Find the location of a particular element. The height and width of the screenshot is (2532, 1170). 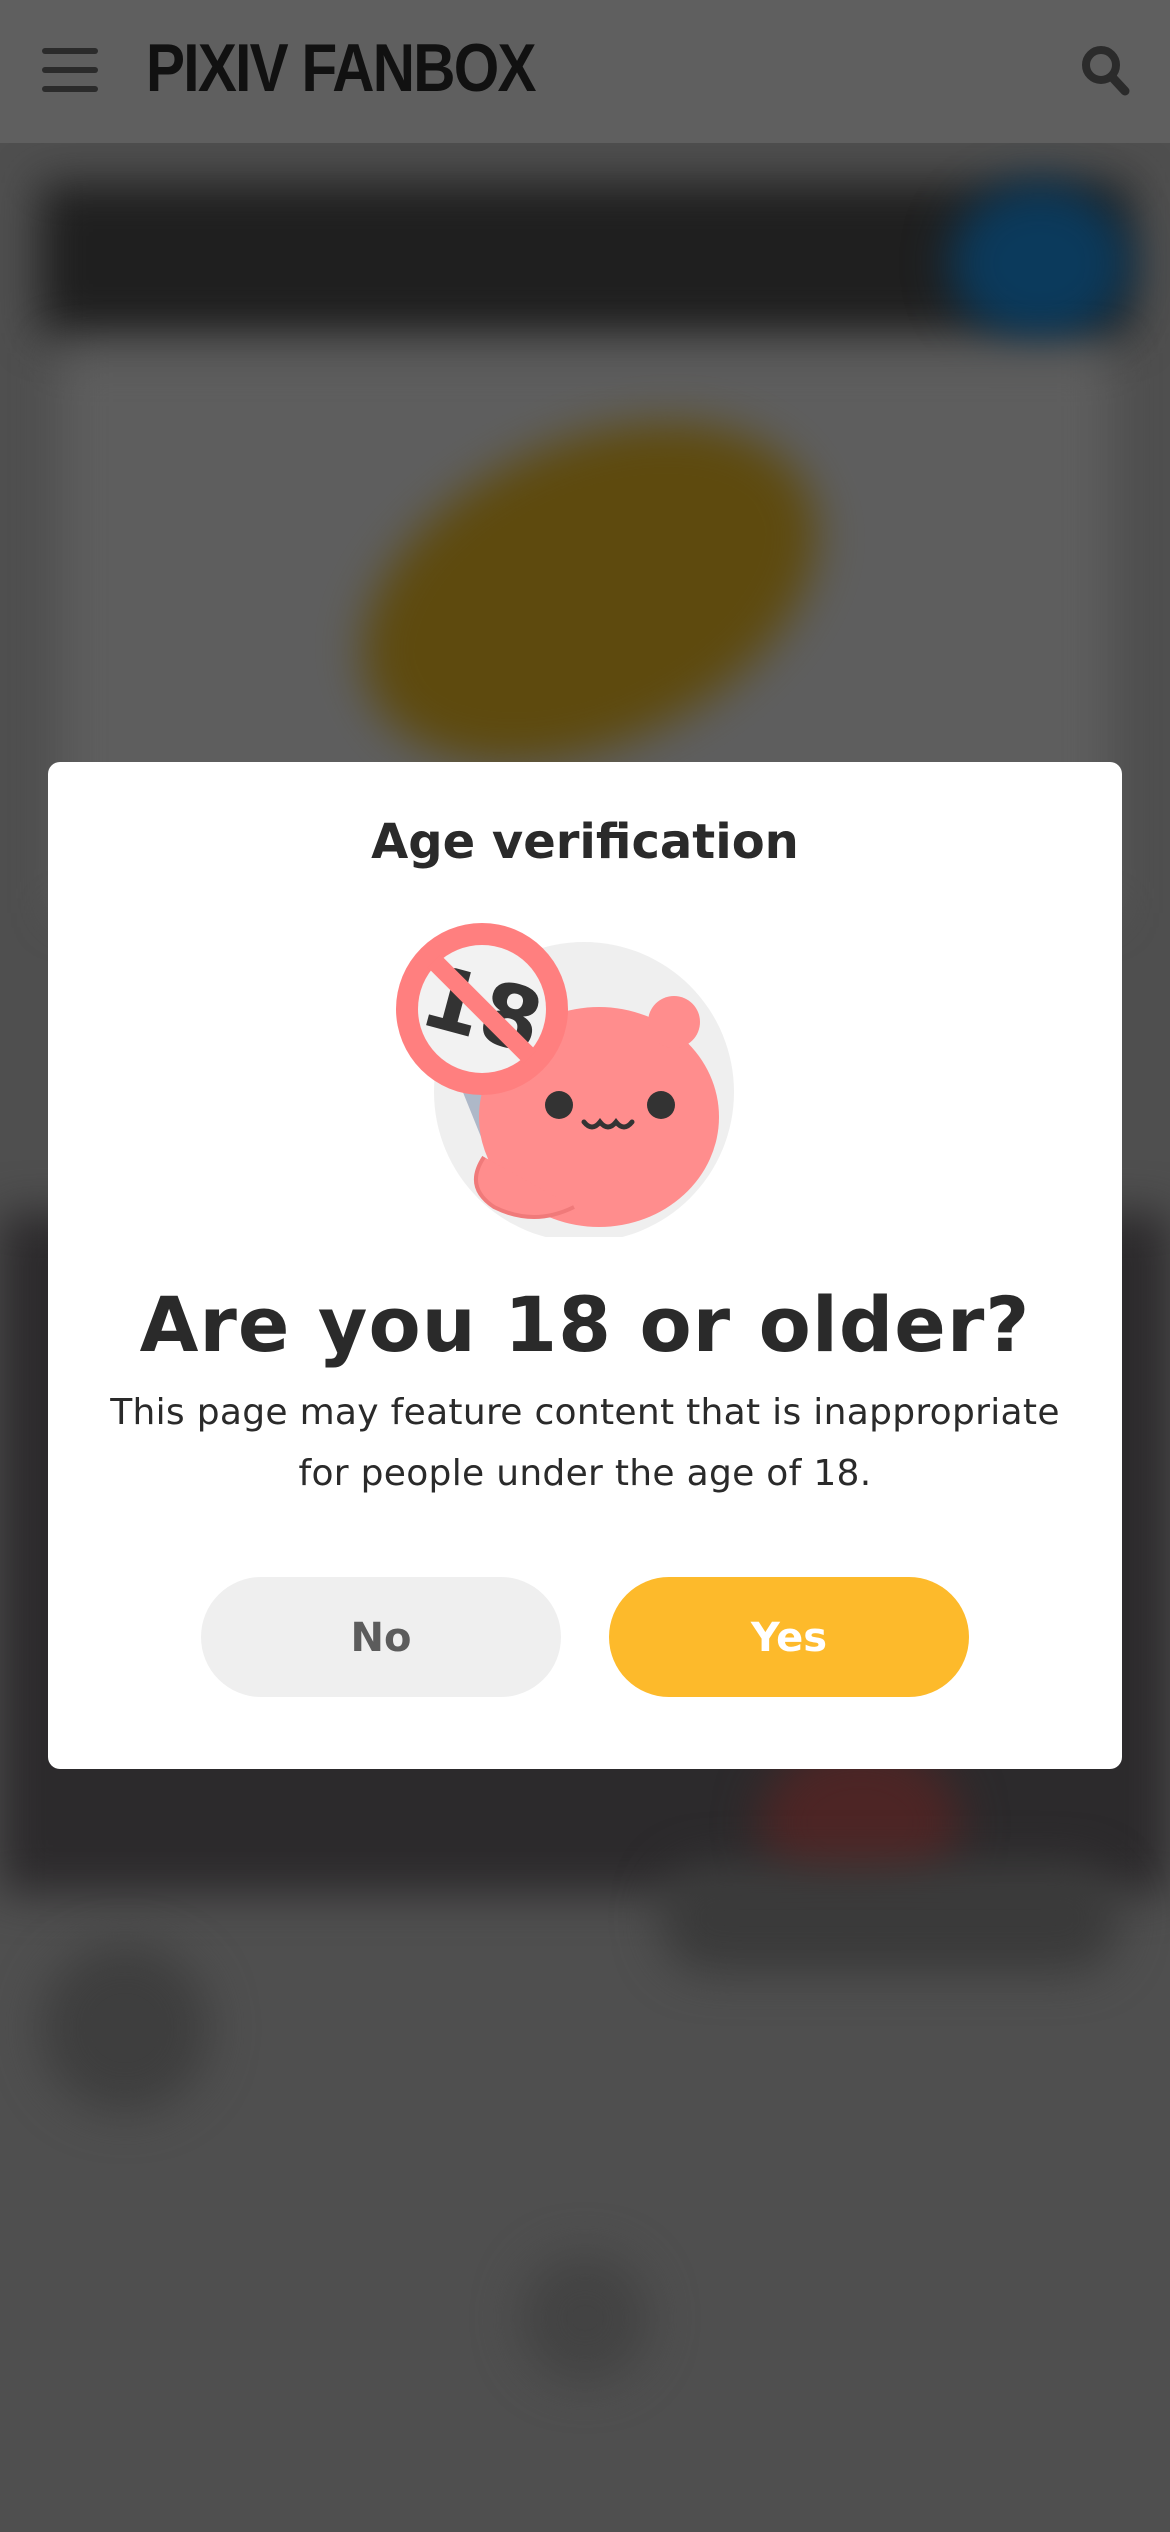

age-restricted-mascot-illustration: 18 is located at coordinates (565, 1080).